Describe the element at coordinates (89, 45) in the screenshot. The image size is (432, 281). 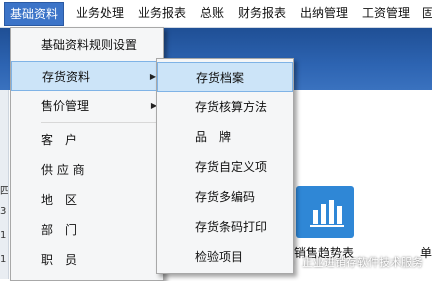
I see `menu-item-label: 基础资料规则设置` at that location.